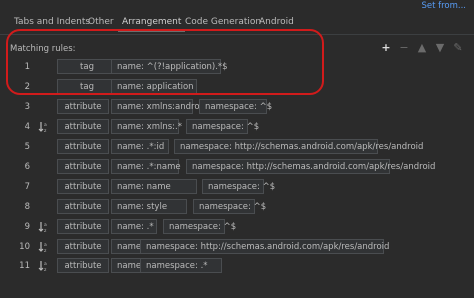  What do you see at coordinates (24, 266) in the screenshot?
I see `rule-index: 11` at bounding box center [24, 266].